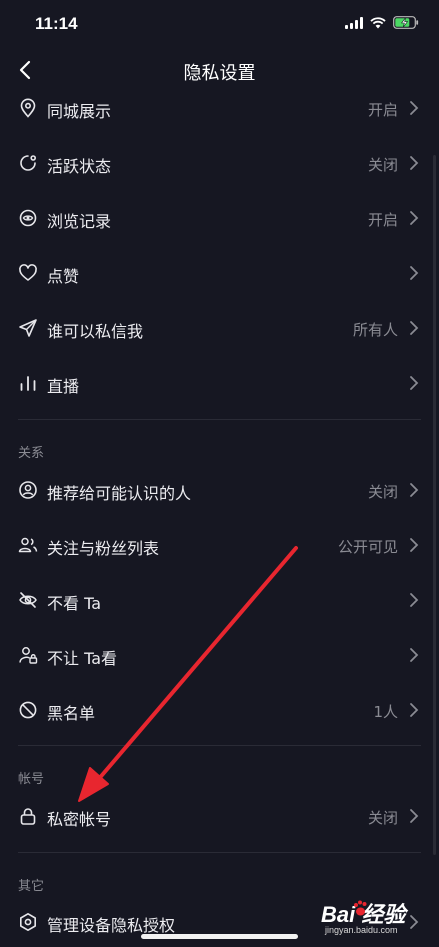 The height and width of the screenshot is (947, 439). Describe the element at coordinates (219, 218) in the screenshot. I see `row-browse-history: 浏览记录 开启` at that location.